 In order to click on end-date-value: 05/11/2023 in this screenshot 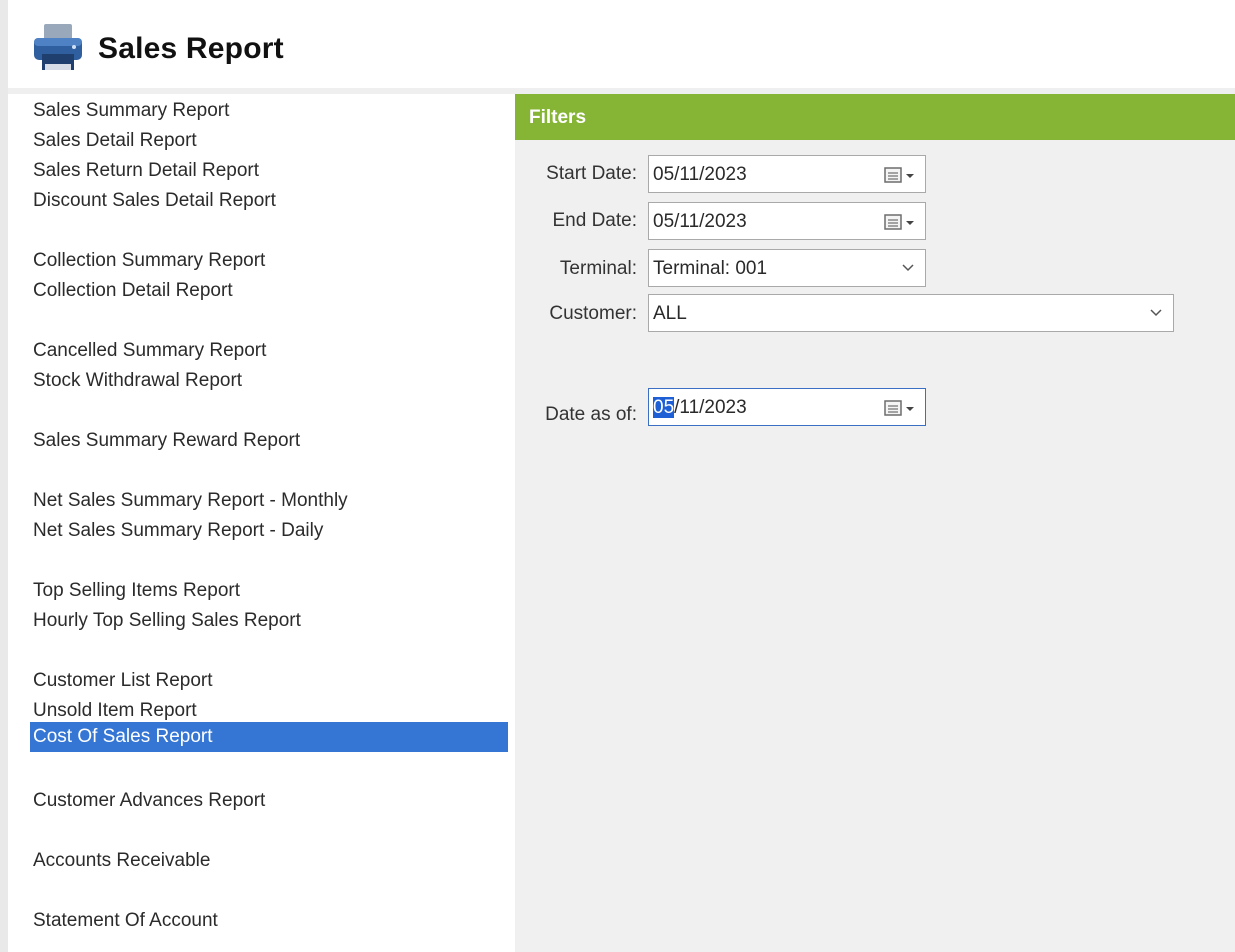, I will do `click(700, 221)`.